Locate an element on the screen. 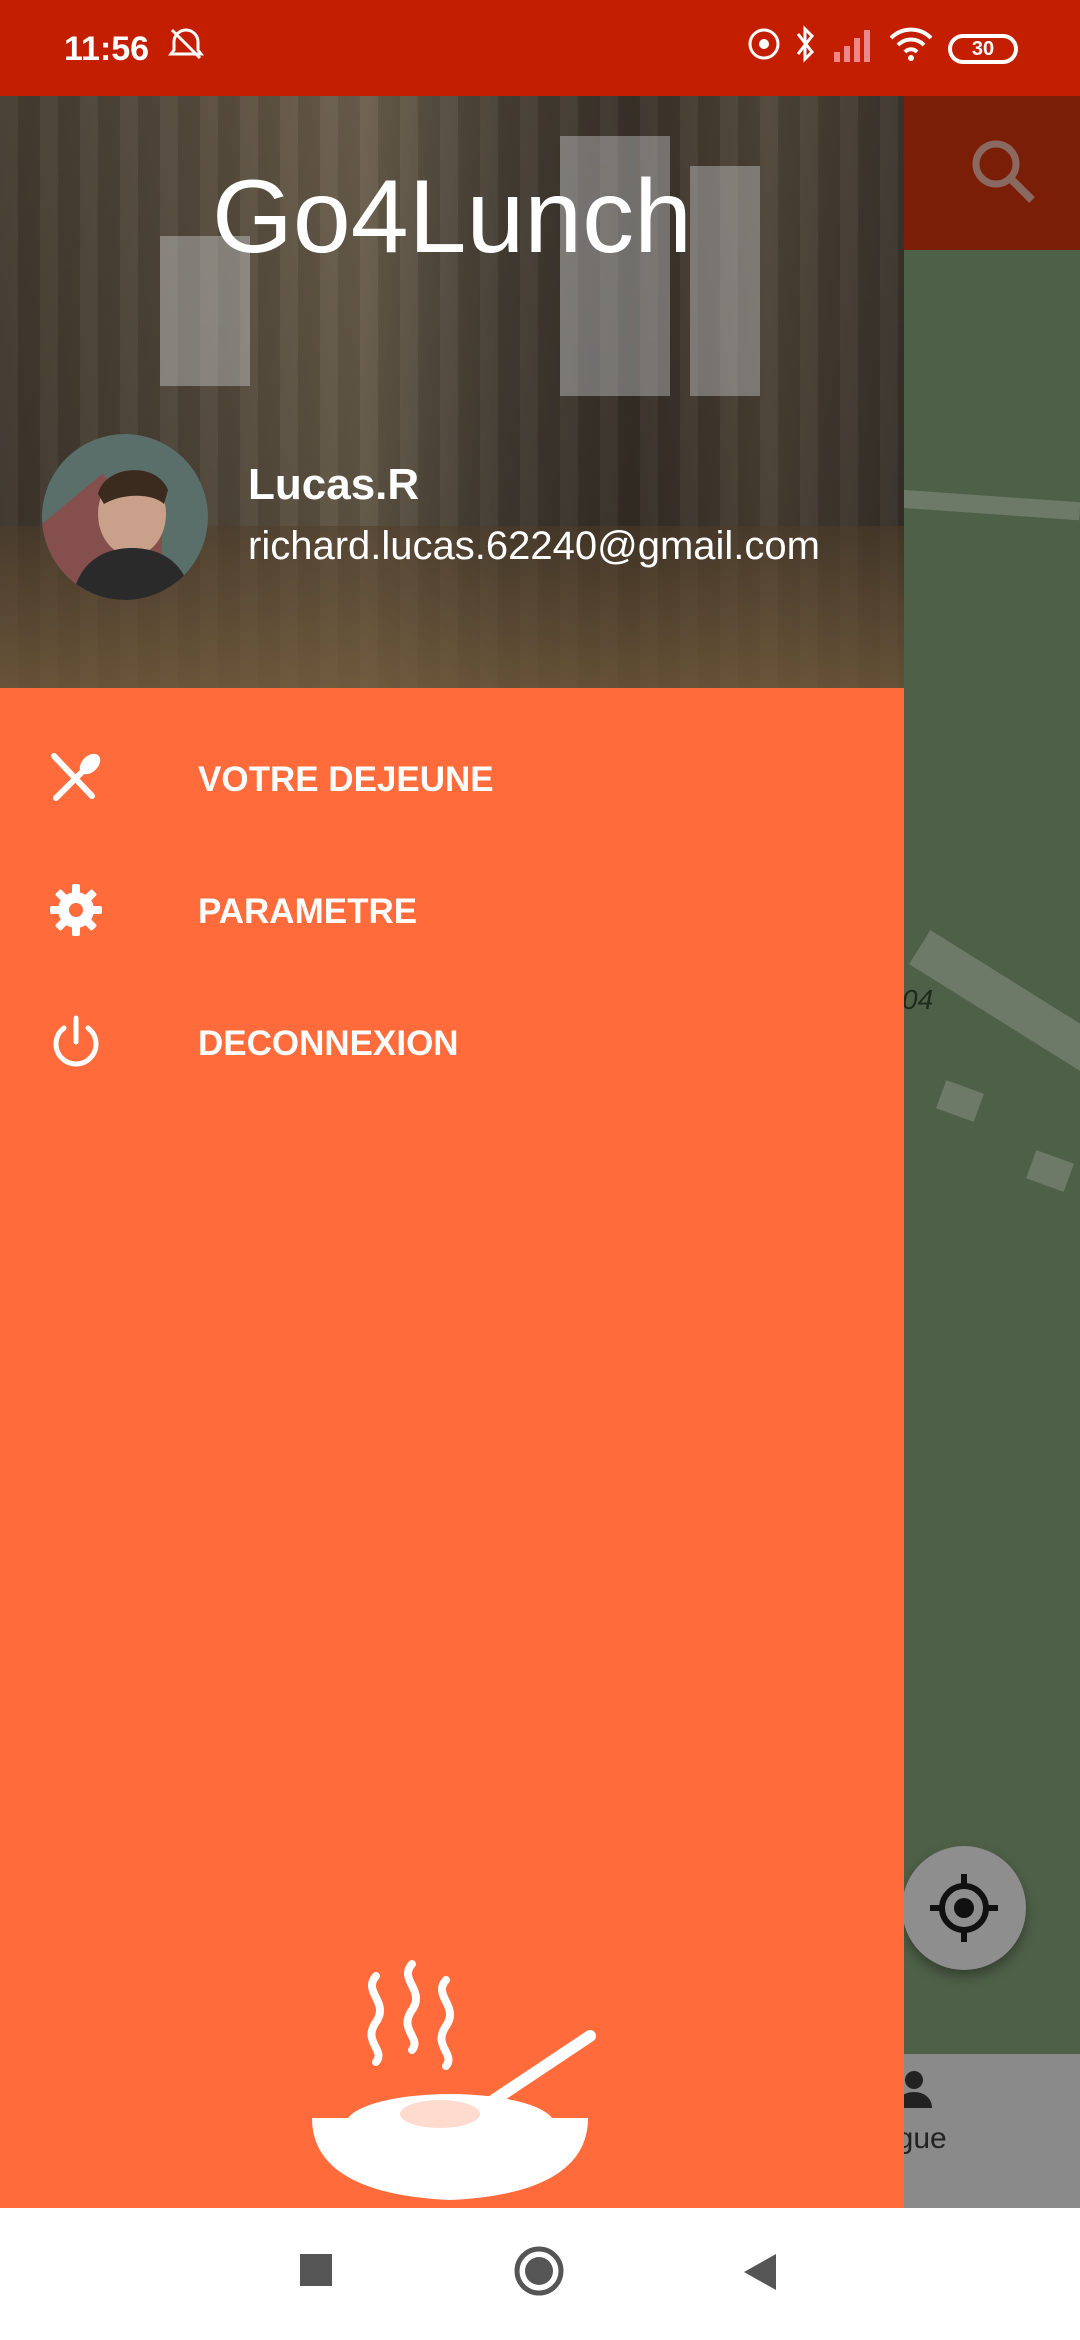 This screenshot has width=1080, height=2340. power-icon is located at coordinates (76, 1041).